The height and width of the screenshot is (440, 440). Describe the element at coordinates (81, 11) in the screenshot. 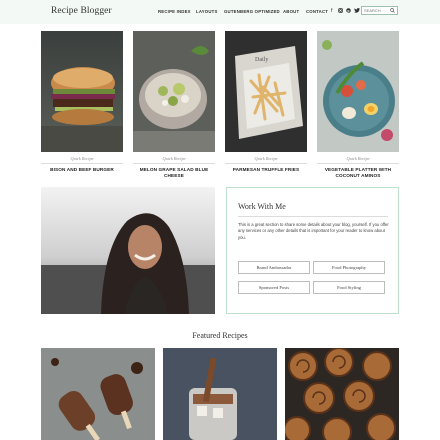

I see `site-logo: Recipe Blogger` at that location.